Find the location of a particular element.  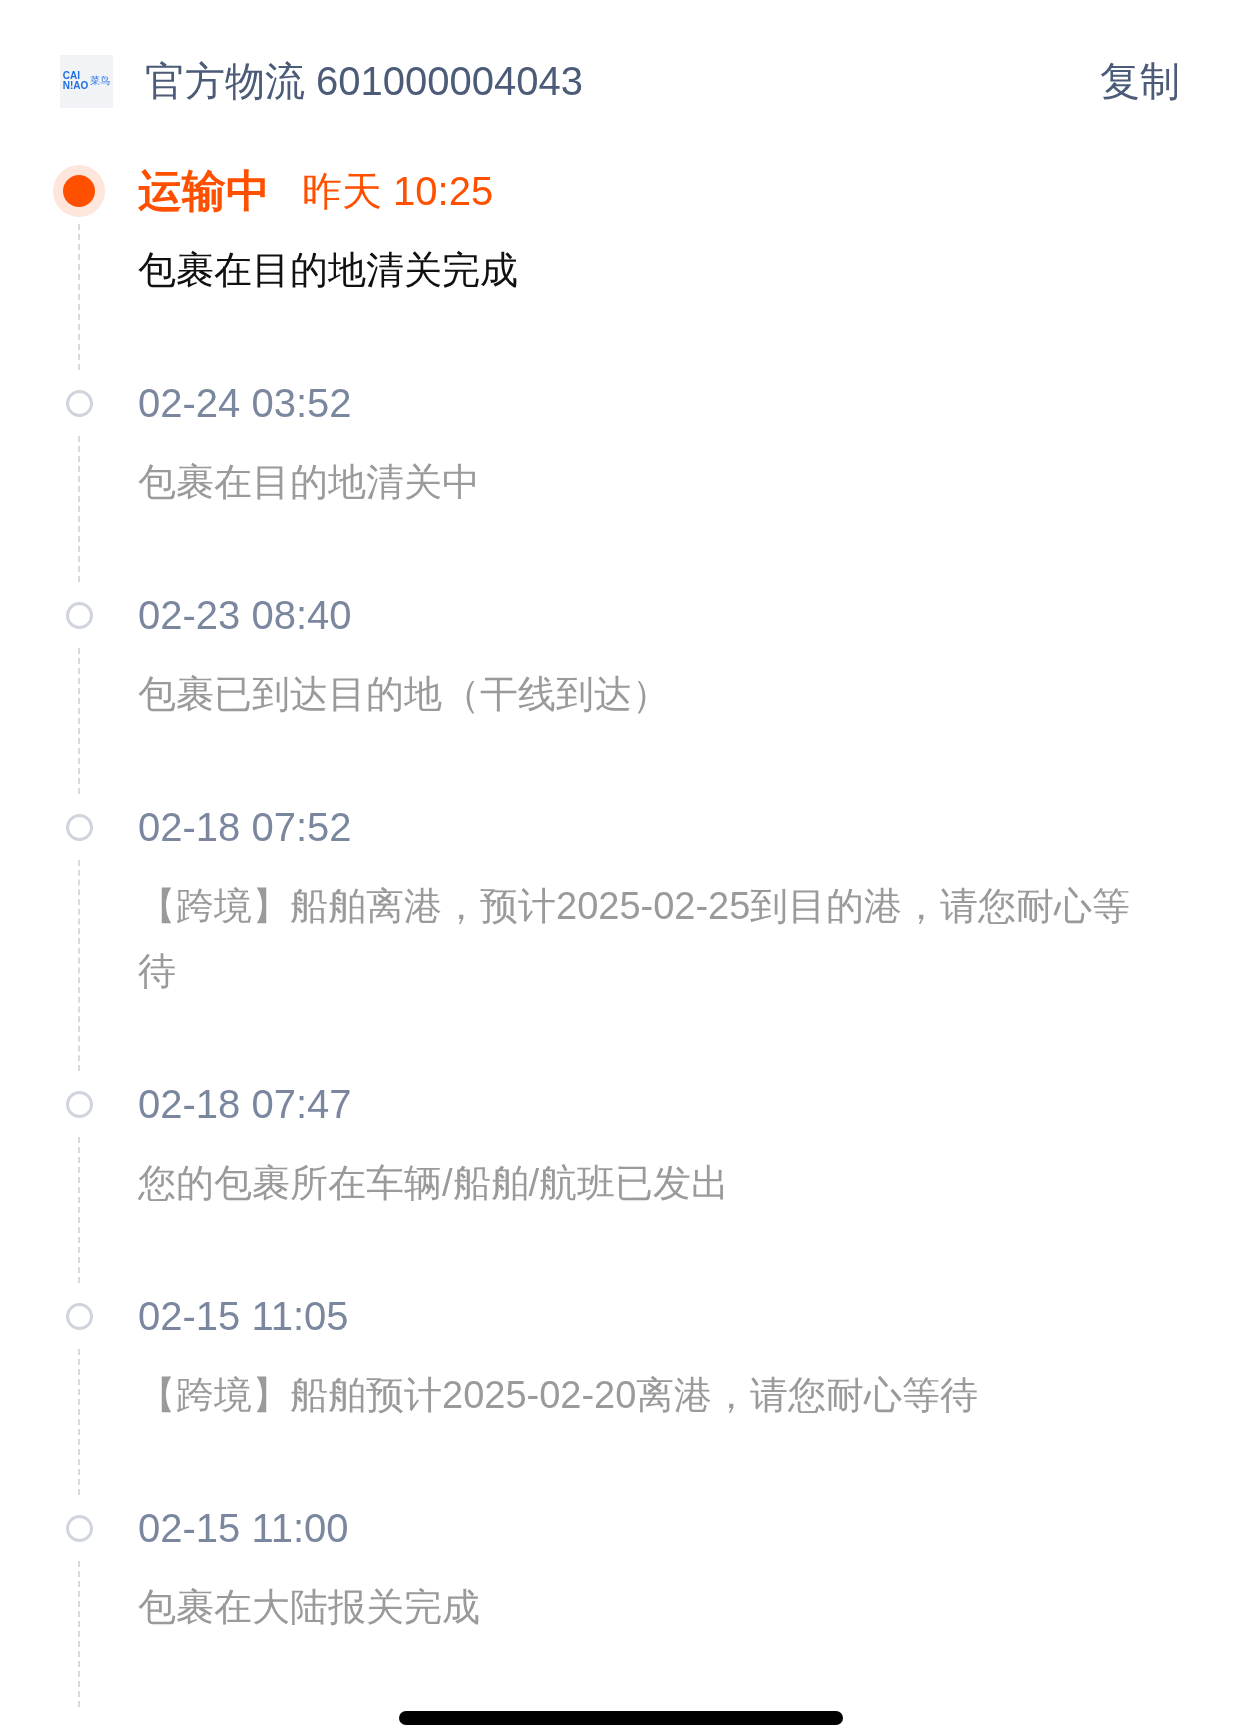

event-time: 02-18 07:52 is located at coordinates (245, 827).